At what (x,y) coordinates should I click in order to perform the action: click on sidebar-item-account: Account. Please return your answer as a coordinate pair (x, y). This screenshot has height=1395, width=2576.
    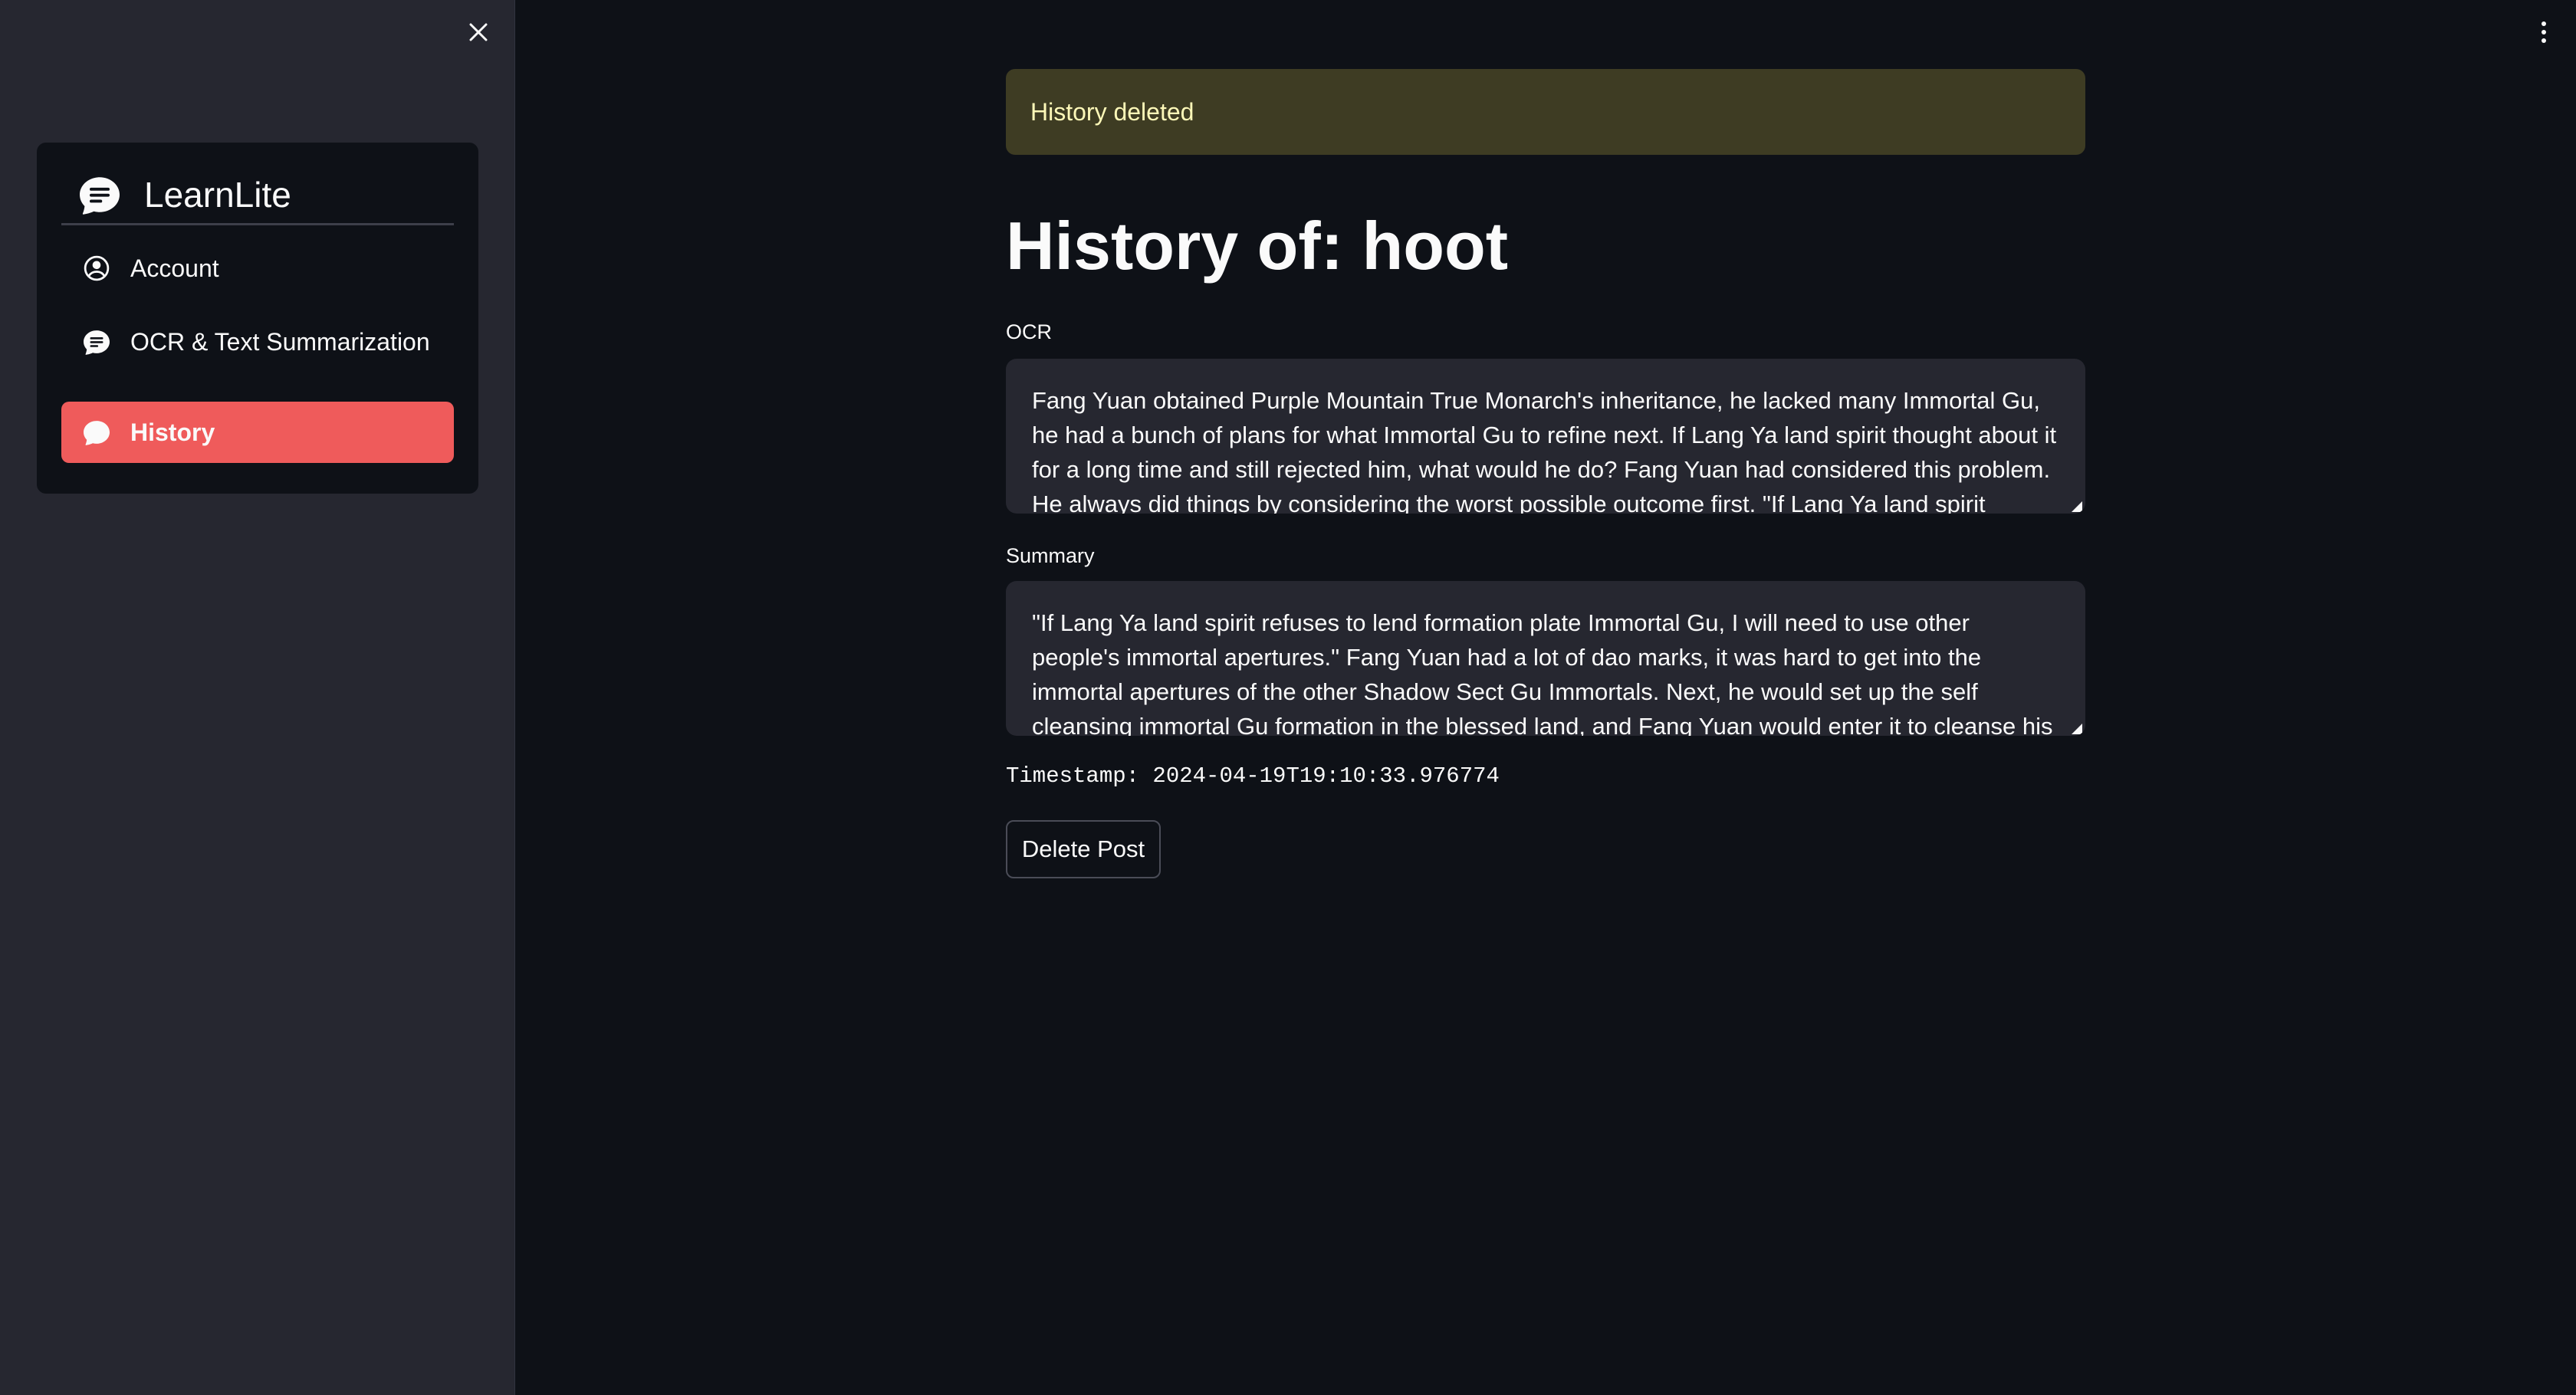
    Looking at the image, I should click on (257, 268).